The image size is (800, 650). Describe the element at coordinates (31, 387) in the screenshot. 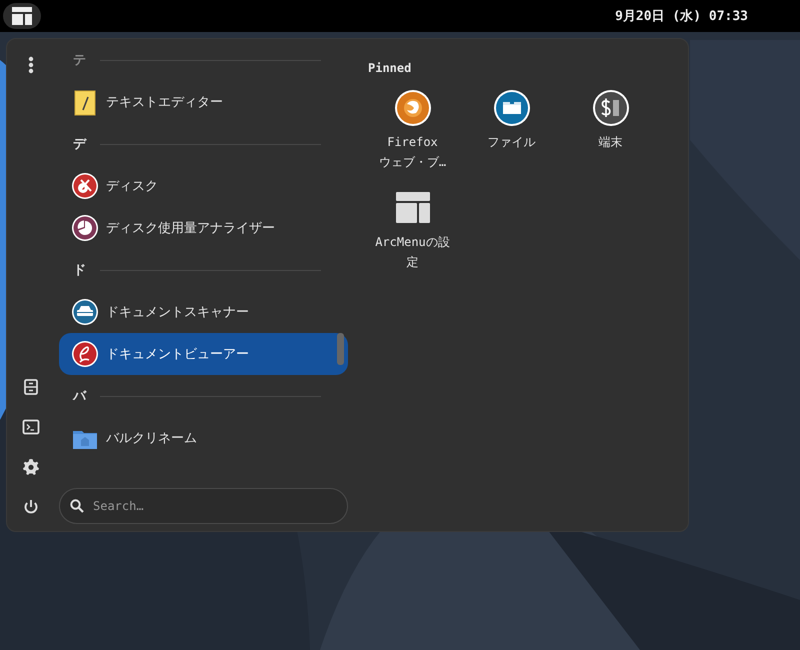

I see `cabinet-icon` at that location.